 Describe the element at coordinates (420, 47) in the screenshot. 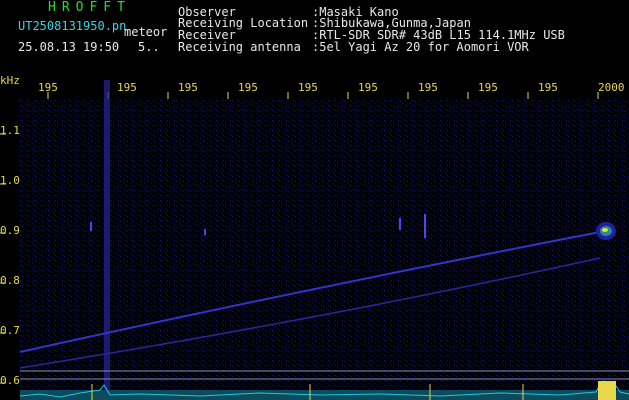

I see `field-value-antenna: :5el Yagi Az 20 for Aomori VOR` at that location.